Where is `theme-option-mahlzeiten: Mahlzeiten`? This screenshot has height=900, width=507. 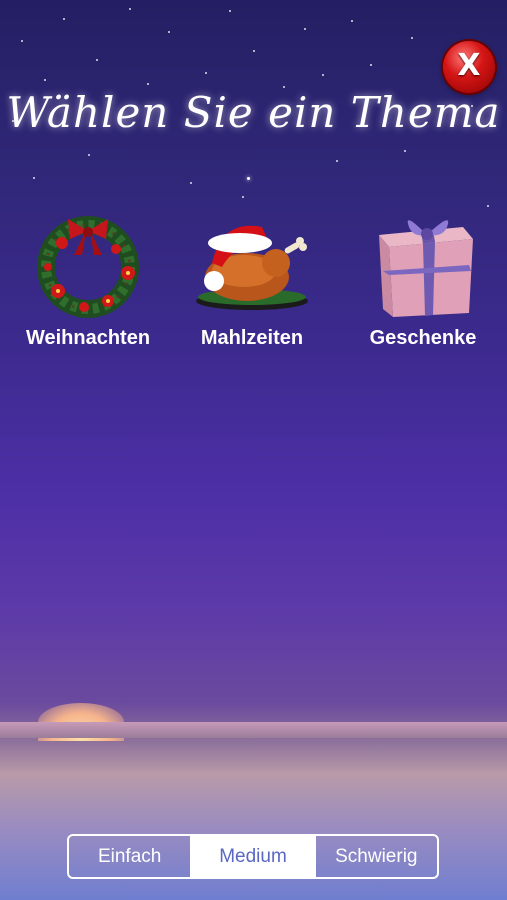
theme-option-mahlzeiten: Mahlzeiten is located at coordinates (252, 277).